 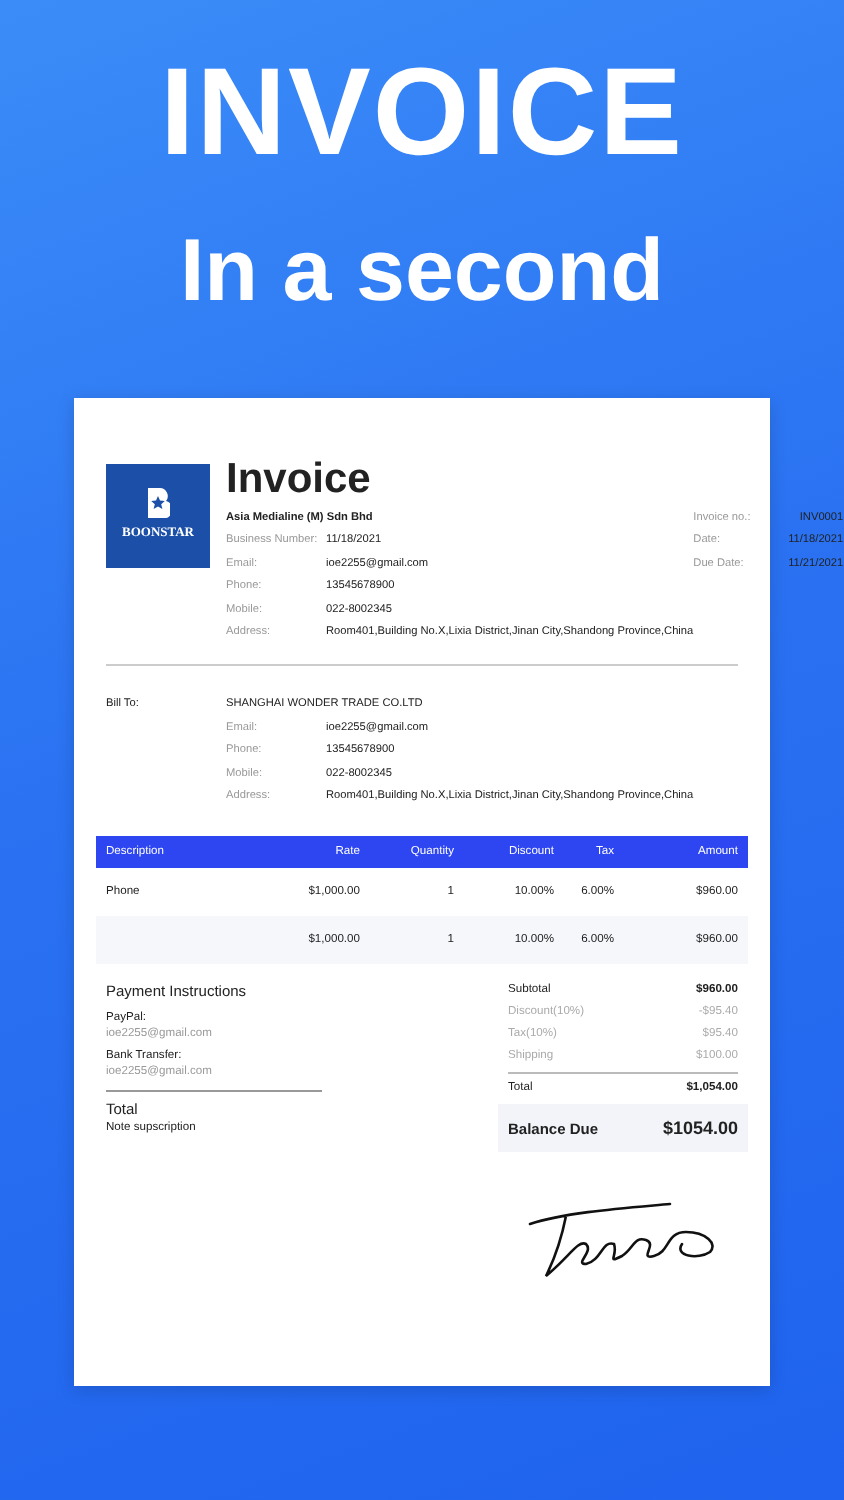 What do you see at coordinates (299, 479) in the screenshot?
I see `invoice-title: Invoice` at bounding box center [299, 479].